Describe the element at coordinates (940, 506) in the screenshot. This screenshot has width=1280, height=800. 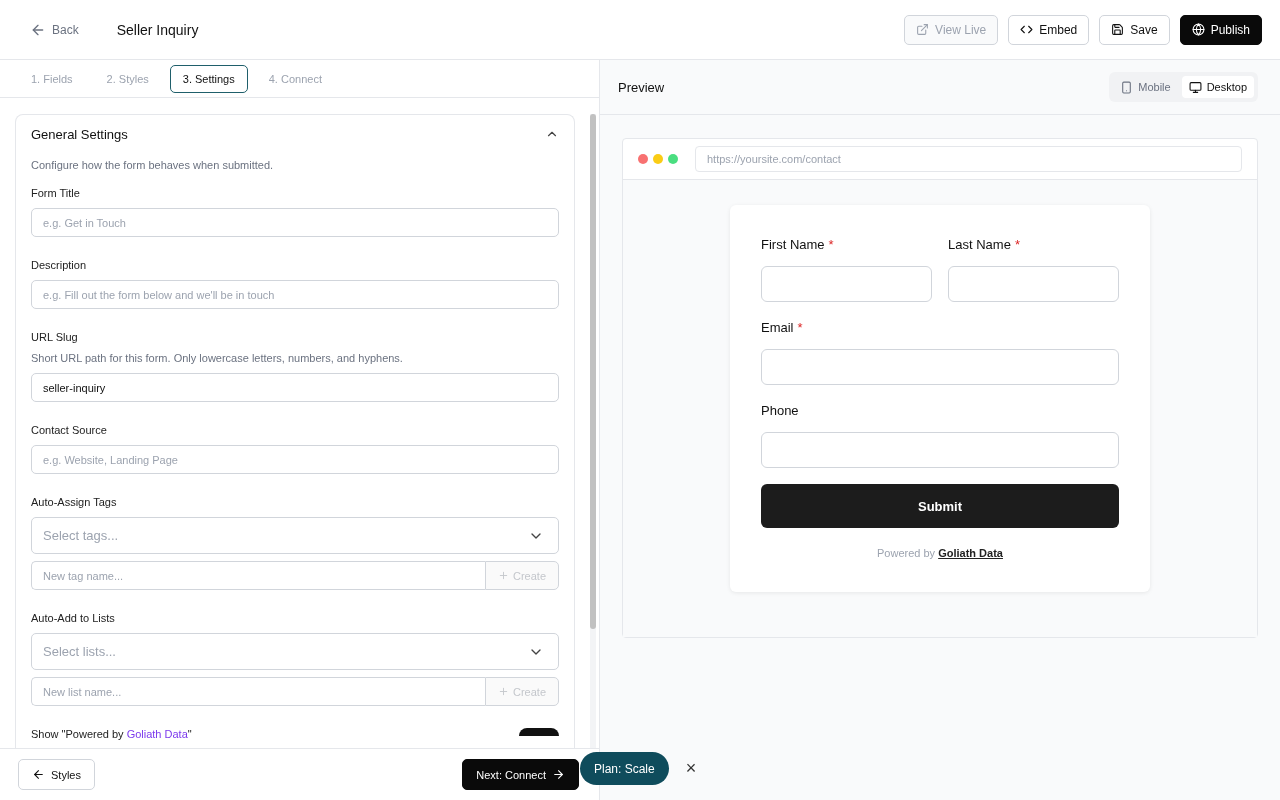
I see `submit-button: Submit` at that location.